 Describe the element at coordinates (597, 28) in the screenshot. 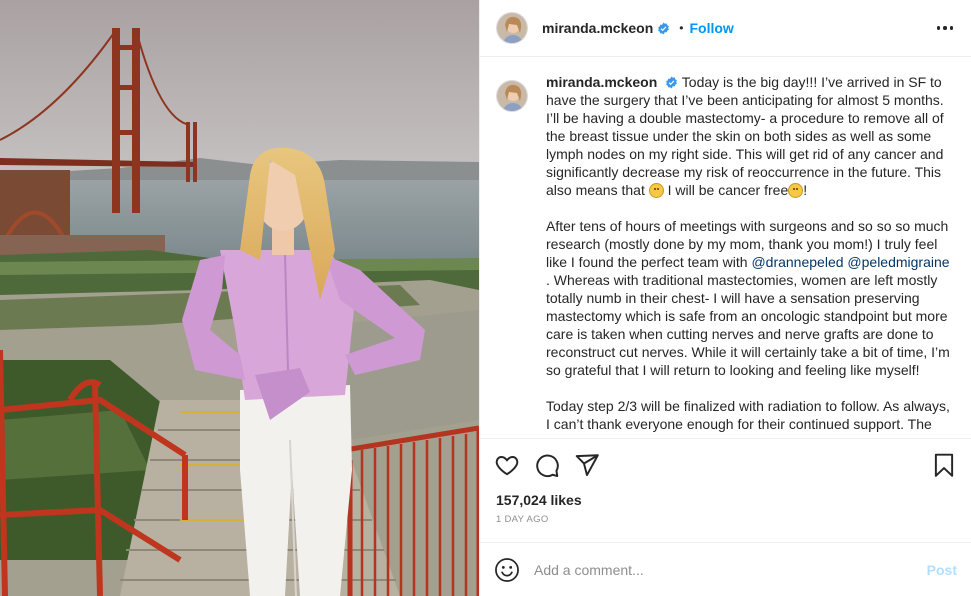

I see `username-link: miranda.mckeon` at that location.